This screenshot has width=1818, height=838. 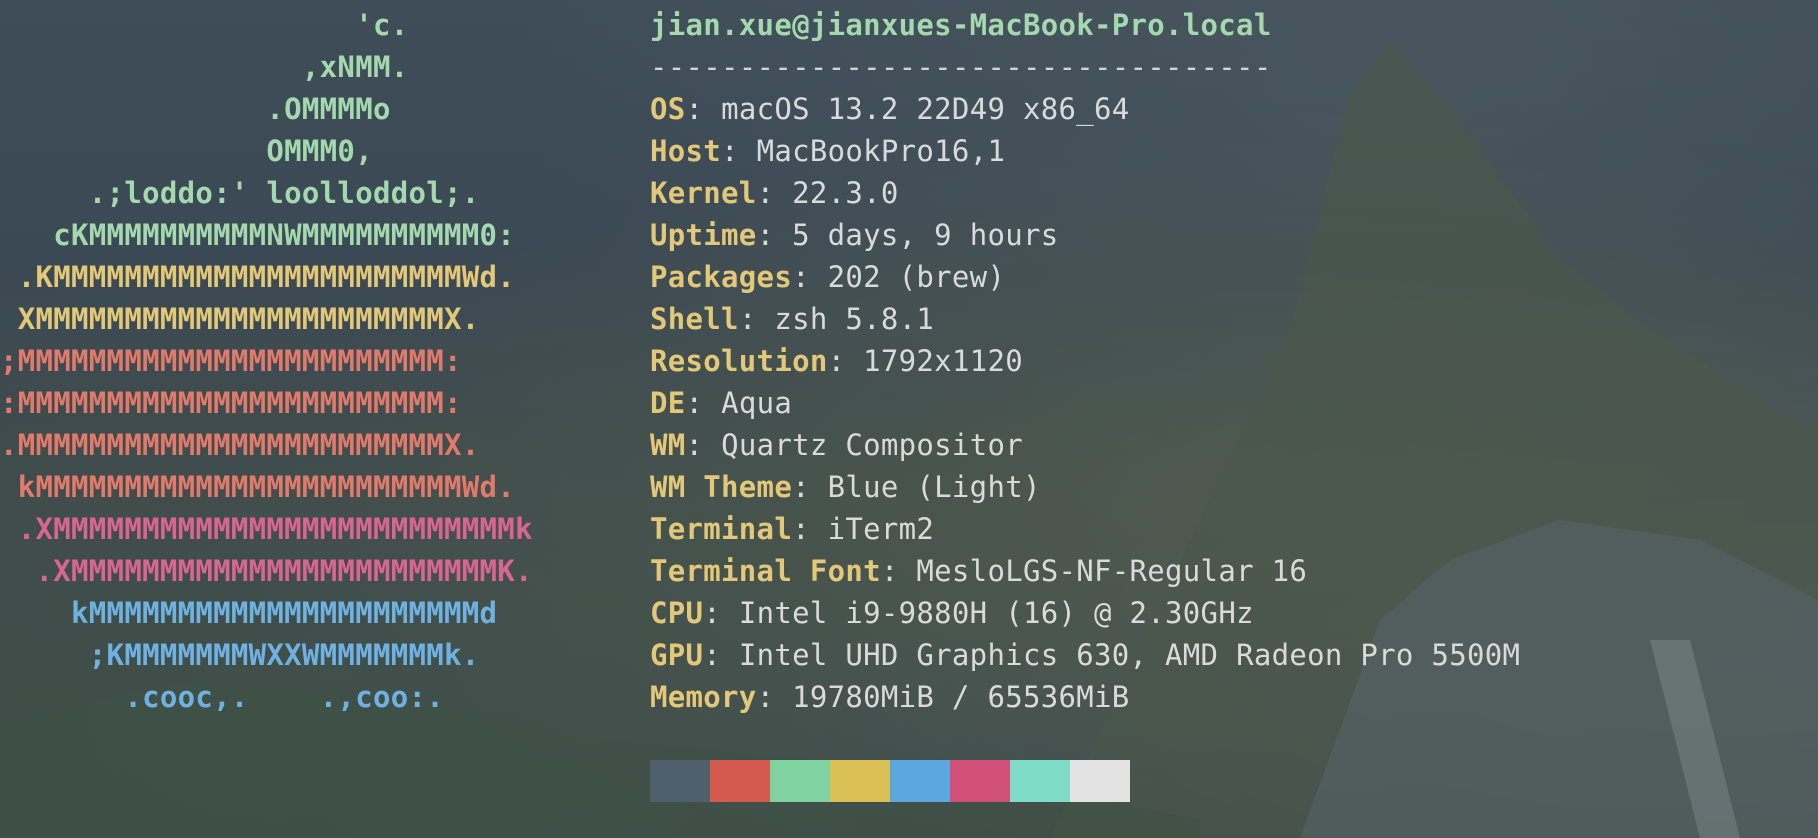 I want to click on logo-line: .cooc,. .,coo:., so click(x=222, y=697).